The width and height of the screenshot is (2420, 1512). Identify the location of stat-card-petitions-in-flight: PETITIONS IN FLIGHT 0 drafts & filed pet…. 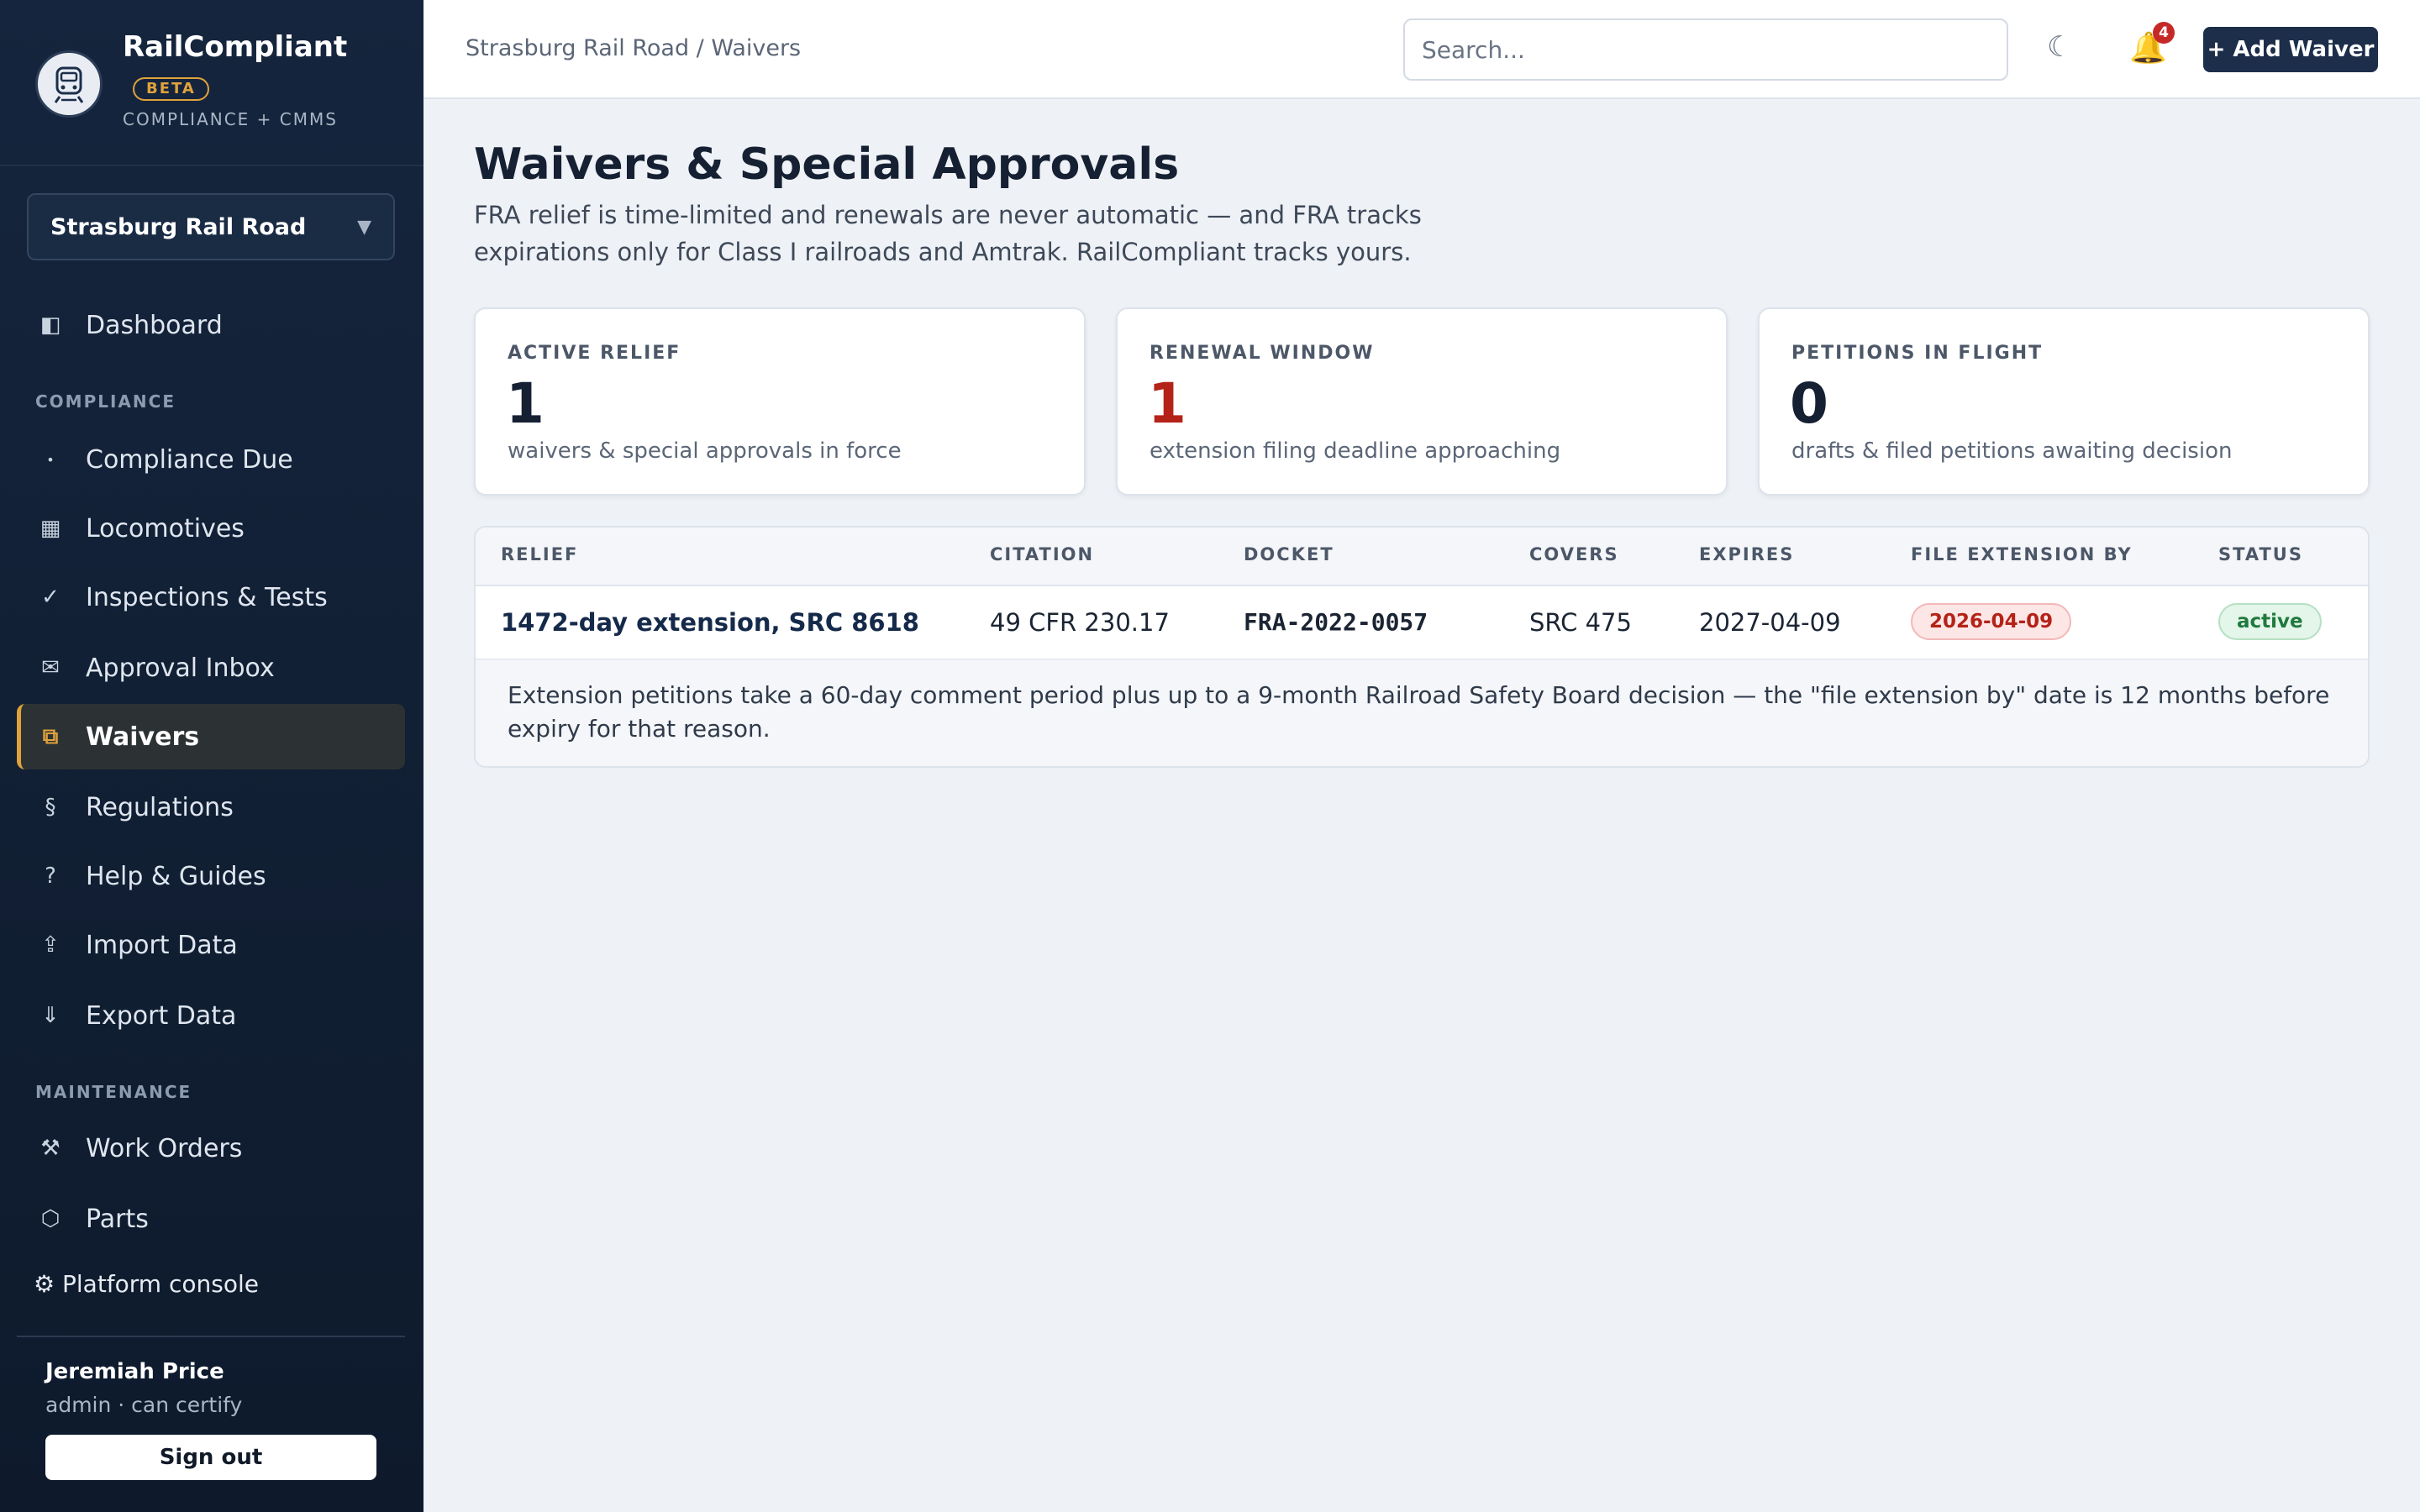
(2064, 401).